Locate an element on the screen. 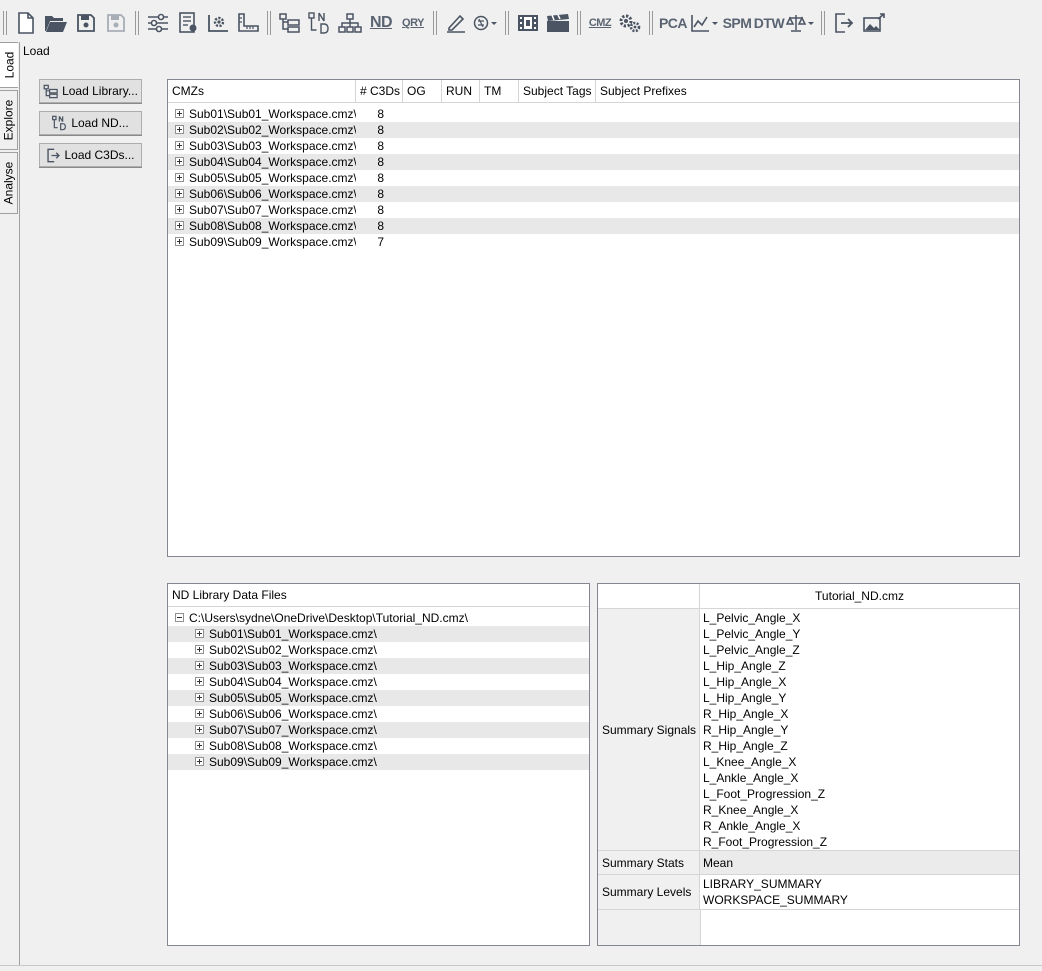 The width and height of the screenshot is (1042, 971). save-as-icon is located at coordinates (116, 23).